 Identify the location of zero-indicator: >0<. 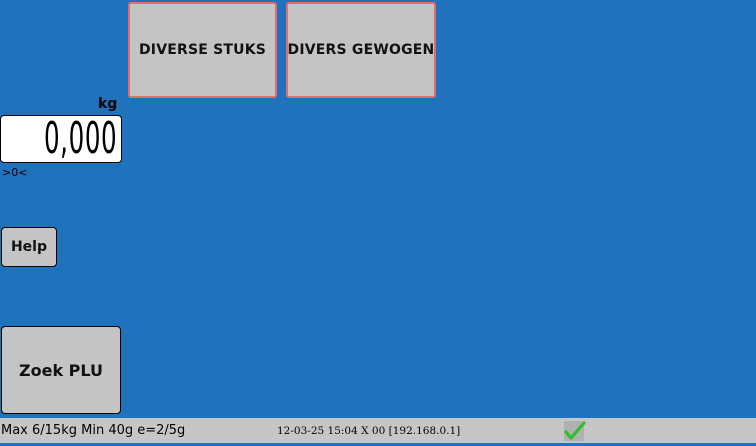
(15, 172).